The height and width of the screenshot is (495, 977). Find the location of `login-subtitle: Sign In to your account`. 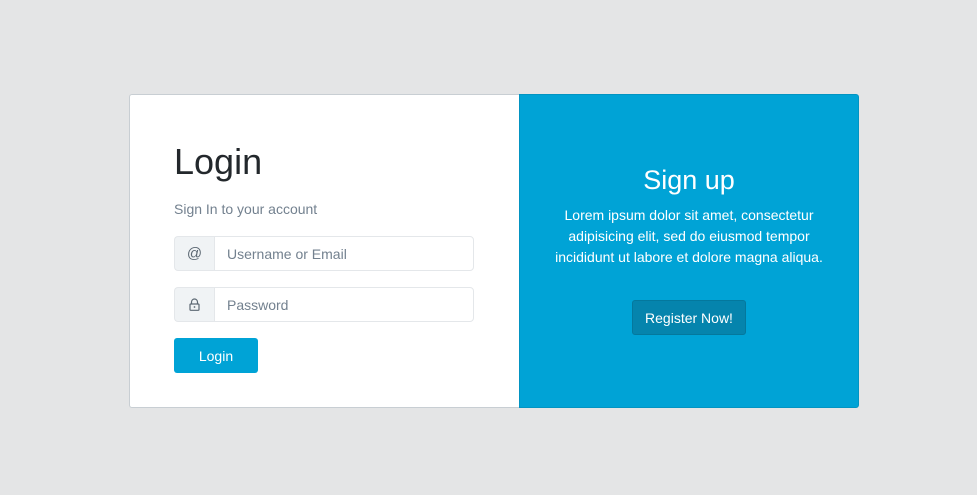

login-subtitle: Sign In to your account is located at coordinates (246, 209).